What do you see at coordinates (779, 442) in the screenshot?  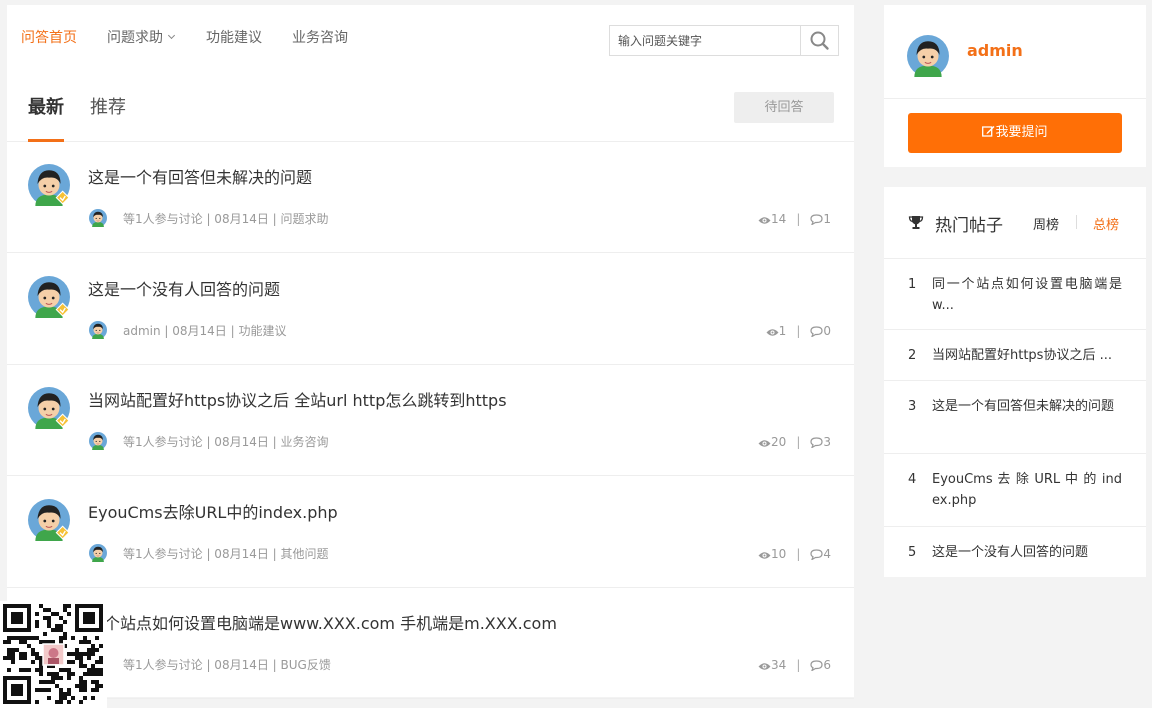 I see `view-count: 20` at bounding box center [779, 442].